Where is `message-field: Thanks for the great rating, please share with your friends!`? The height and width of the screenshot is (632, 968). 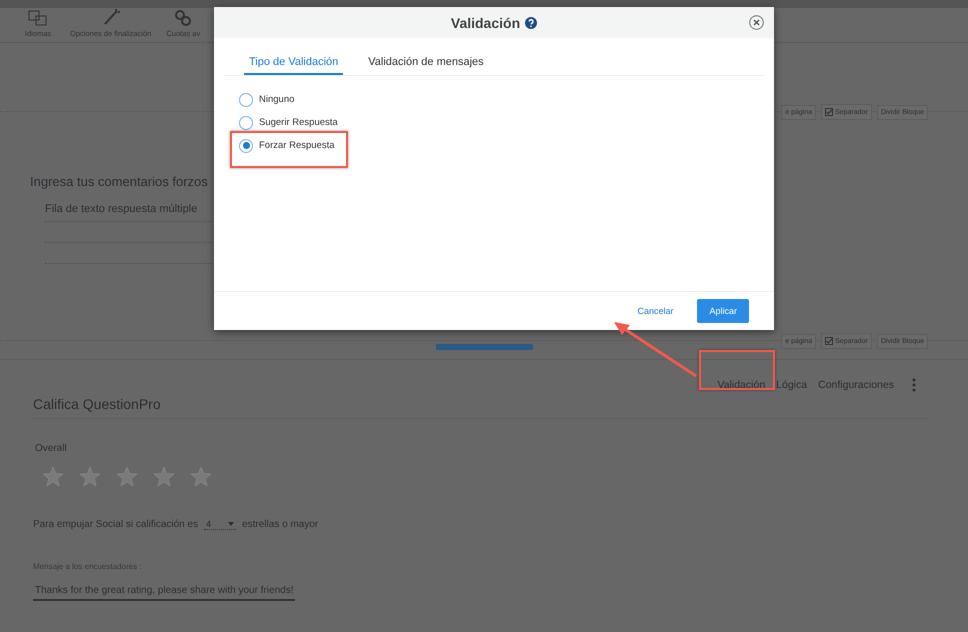
message-field: Thanks for the great rating, please share with your friends! is located at coordinates (164, 593).